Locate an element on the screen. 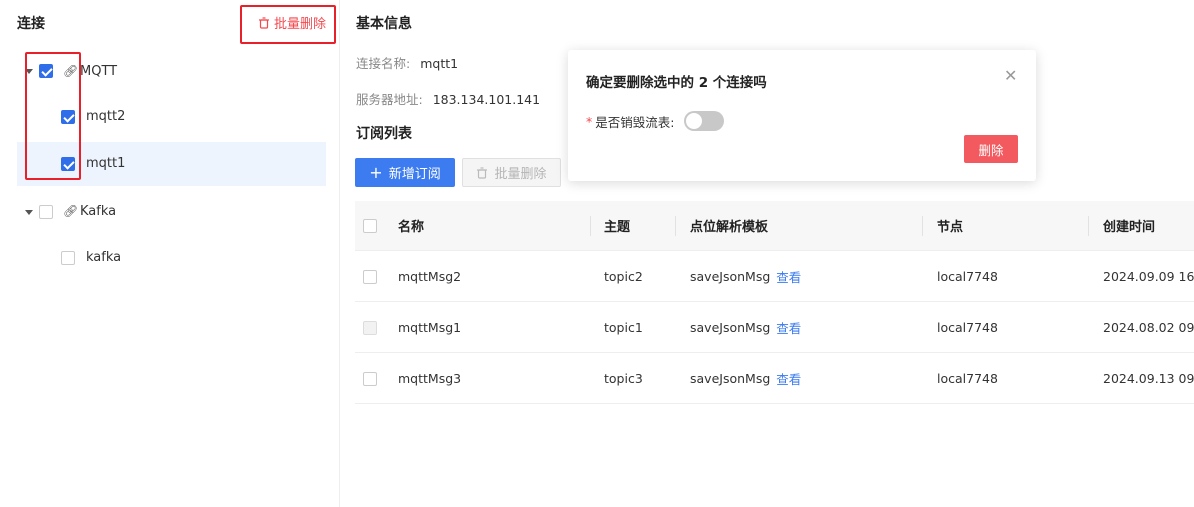  destroy-flow-table-switch is located at coordinates (704, 121).